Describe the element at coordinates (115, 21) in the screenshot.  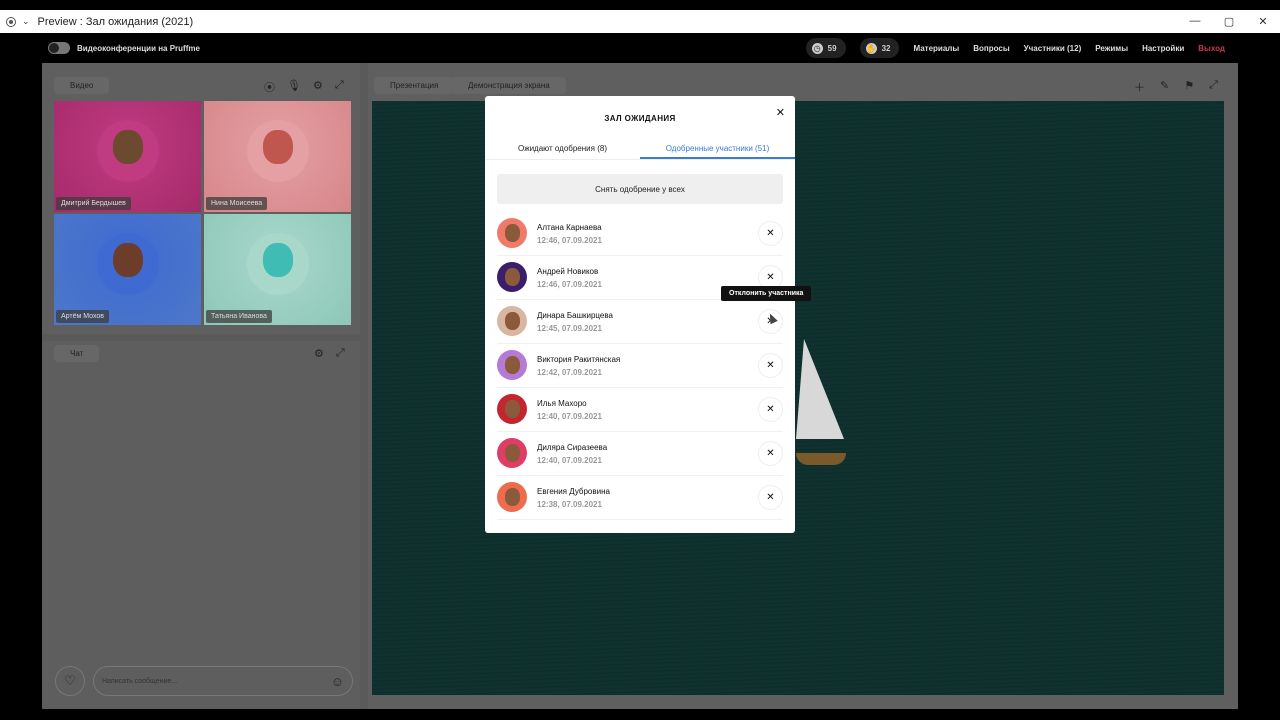
I see `window-title: Preview : Зал ожидания (2021)` at that location.